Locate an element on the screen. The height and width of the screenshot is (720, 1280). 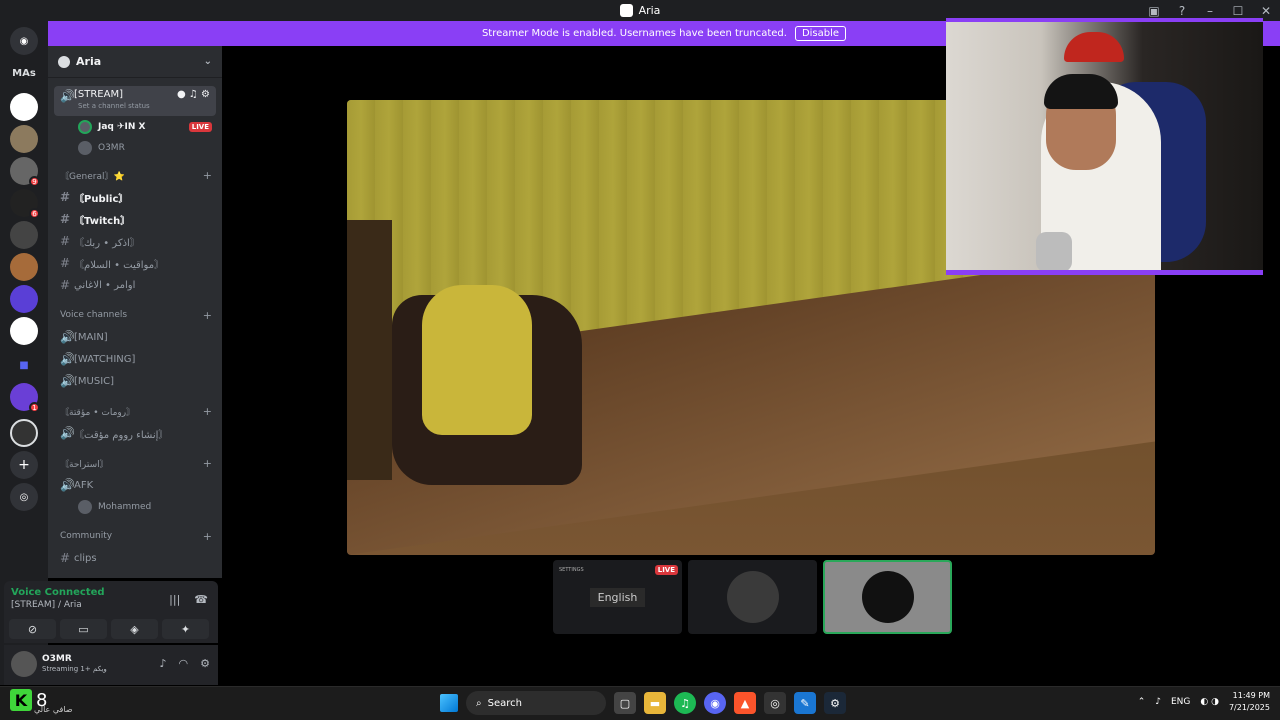
tray-overflow-icon: ⌃ is located at coordinates (1142, 702).